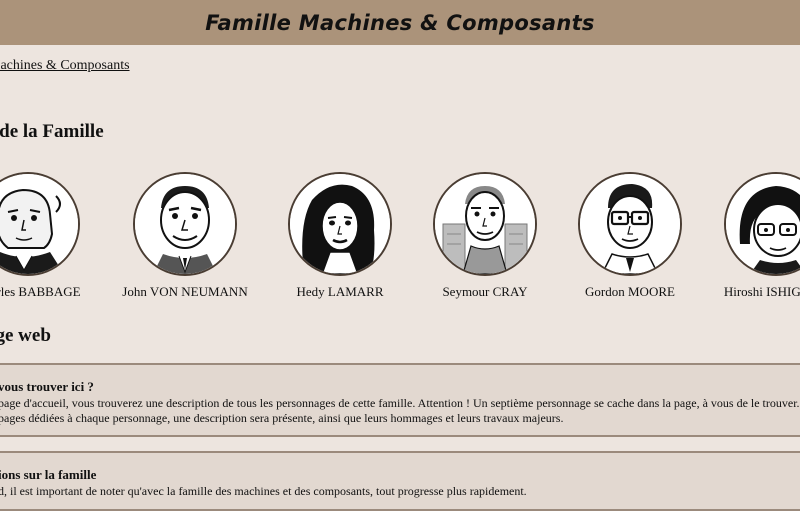 The height and width of the screenshot is (511, 800). I want to click on panel-title: ions sur la famille, so click(48, 474).